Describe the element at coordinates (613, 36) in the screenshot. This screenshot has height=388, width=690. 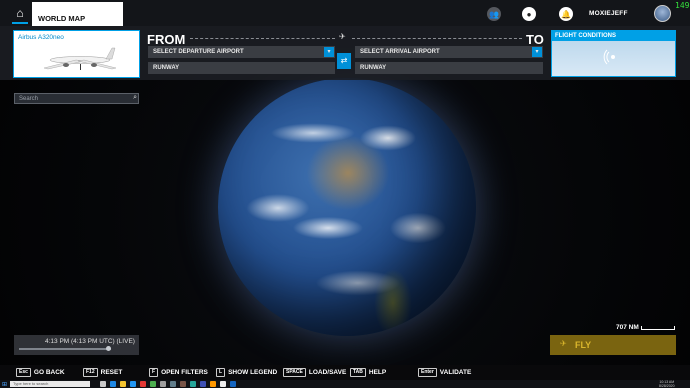
I see `flight-conditions-title: FLIGHT CONDITIONS` at that location.